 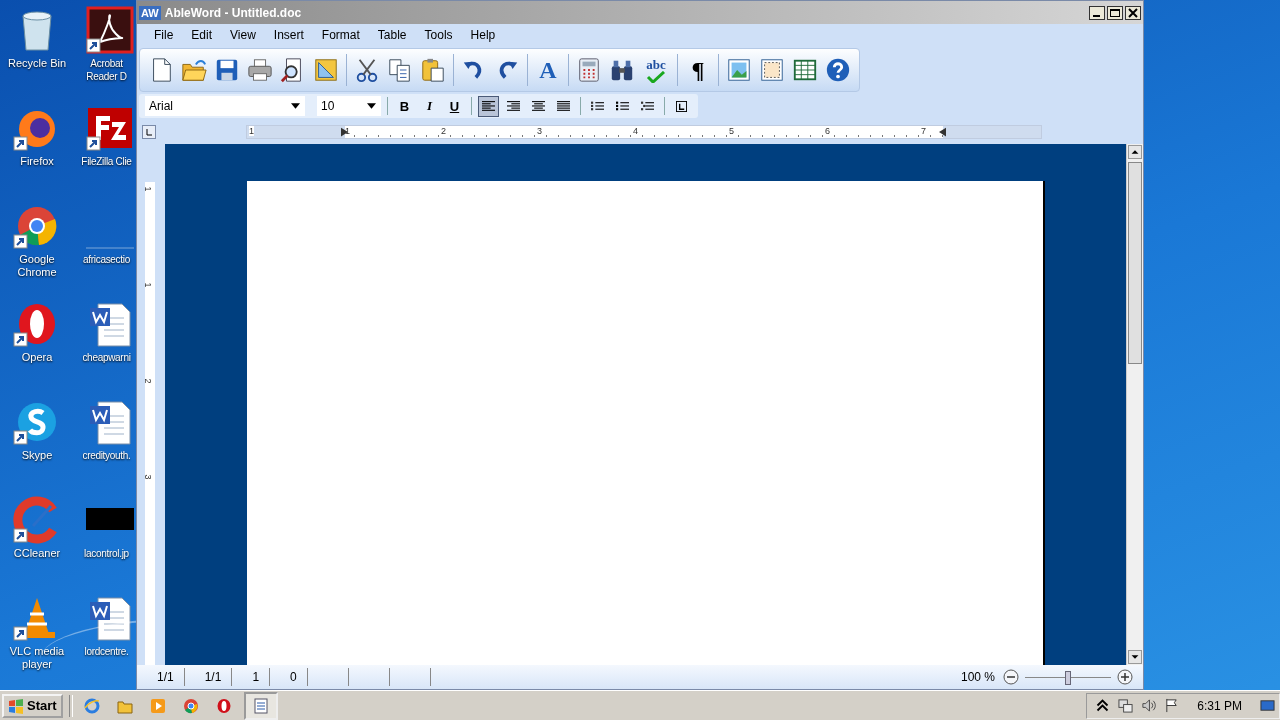 I want to click on setsquare-icon, so click(x=326, y=70).